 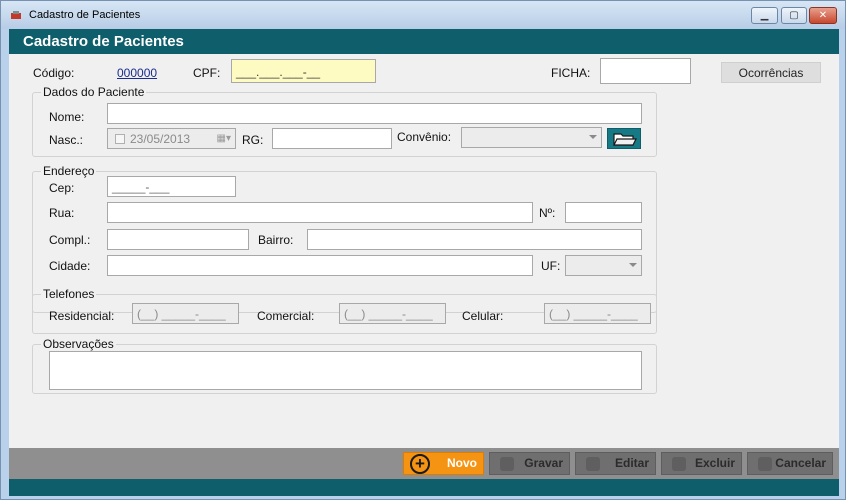 What do you see at coordinates (67, 117) in the screenshot?
I see `nome-label: Nome:` at bounding box center [67, 117].